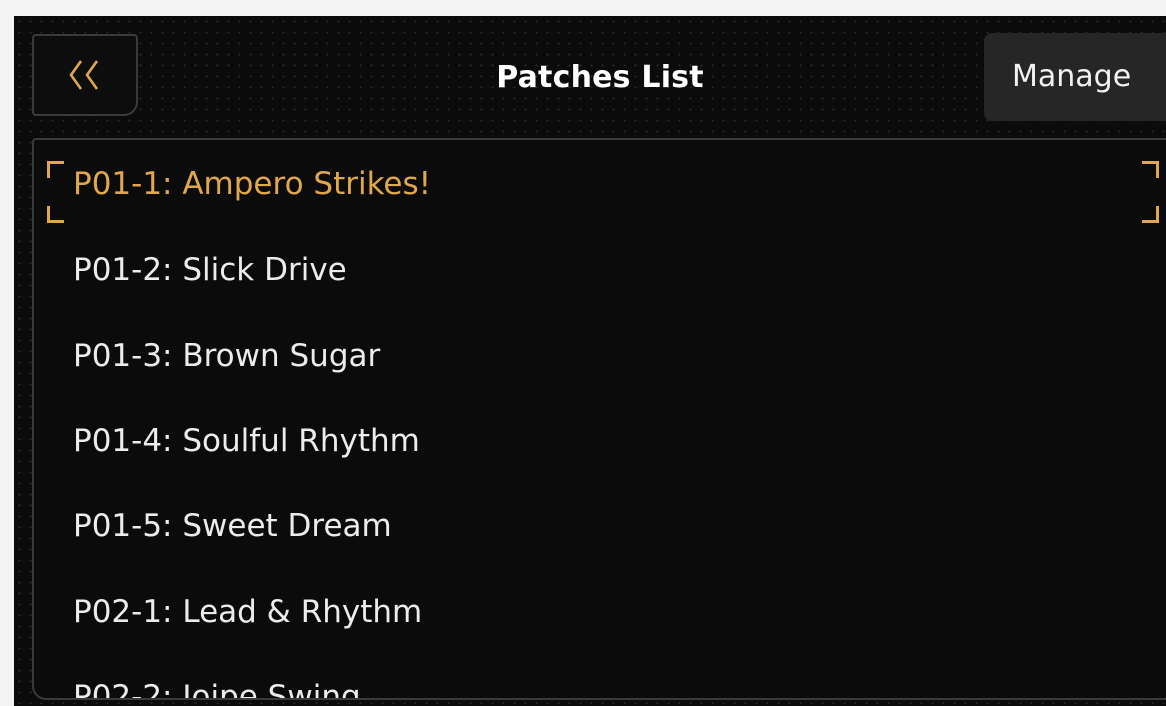 The width and height of the screenshot is (1166, 706). I want to click on patch-list-item: P01-2: Slick Drive, so click(599, 274).